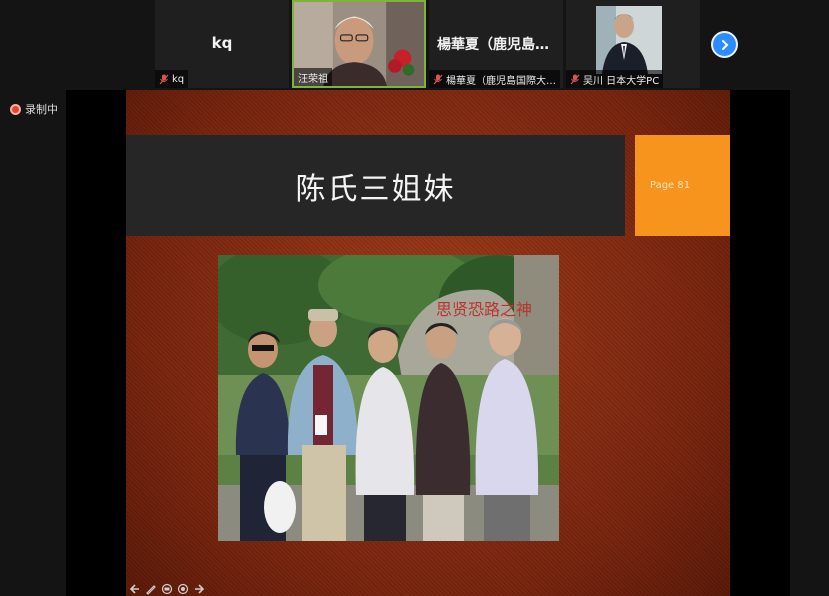 The height and width of the screenshot is (596, 829). Describe the element at coordinates (15, 109) in the screenshot. I see `recording-dot-icon` at that location.